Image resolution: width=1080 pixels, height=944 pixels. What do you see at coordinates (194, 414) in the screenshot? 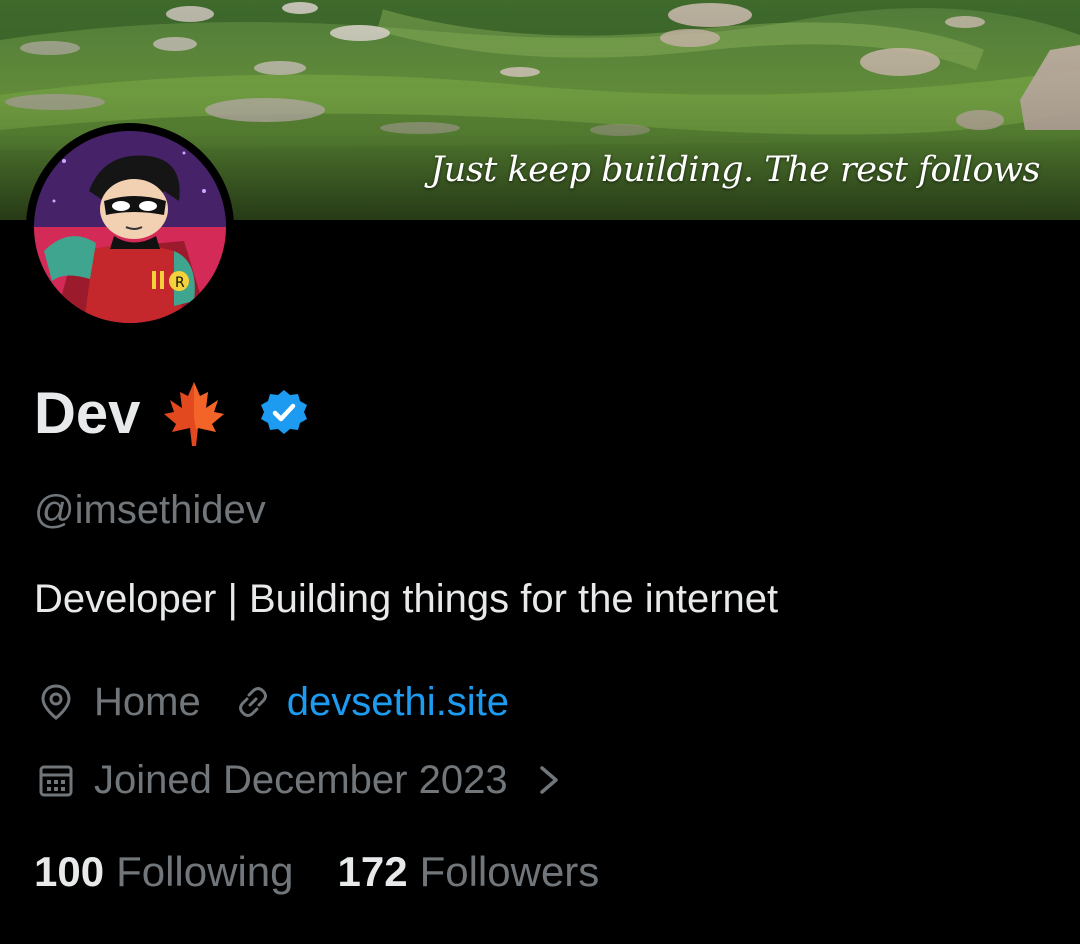
I see `maple-leaf-icon` at bounding box center [194, 414].